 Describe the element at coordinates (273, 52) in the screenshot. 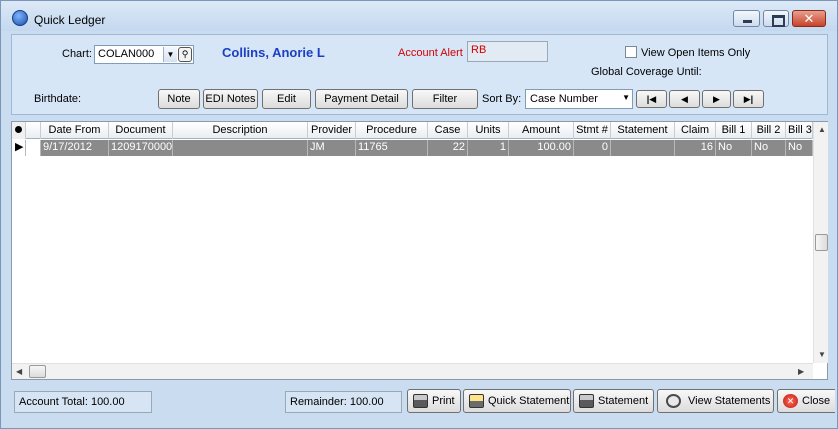

I see `patient-name: Collins, Anorie L` at that location.